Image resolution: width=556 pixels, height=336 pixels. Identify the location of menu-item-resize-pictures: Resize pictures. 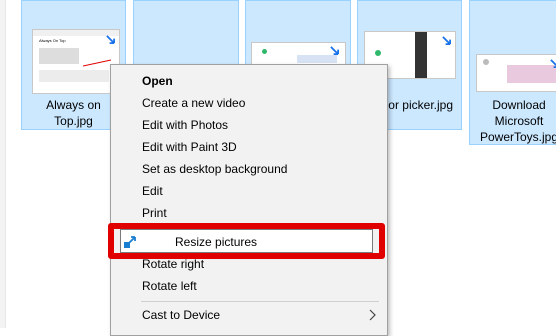
(246, 241).